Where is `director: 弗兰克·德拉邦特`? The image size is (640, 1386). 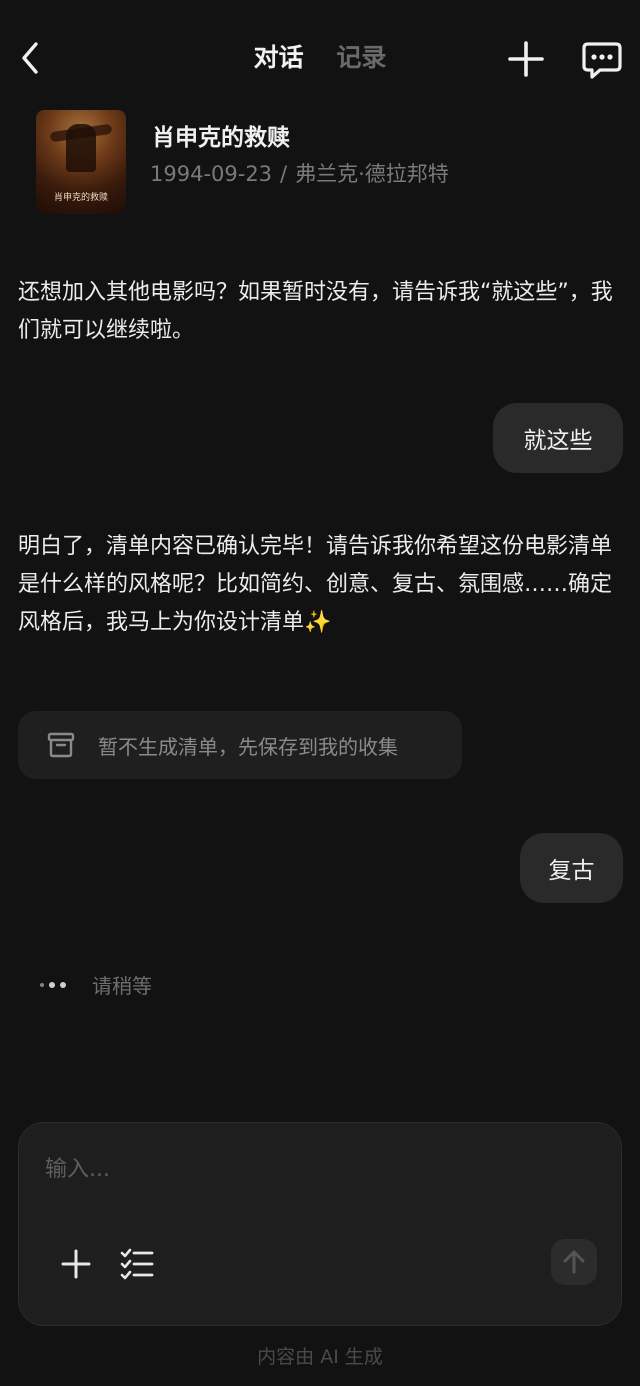 director: 弗兰克·德拉邦特 is located at coordinates (372, 174).